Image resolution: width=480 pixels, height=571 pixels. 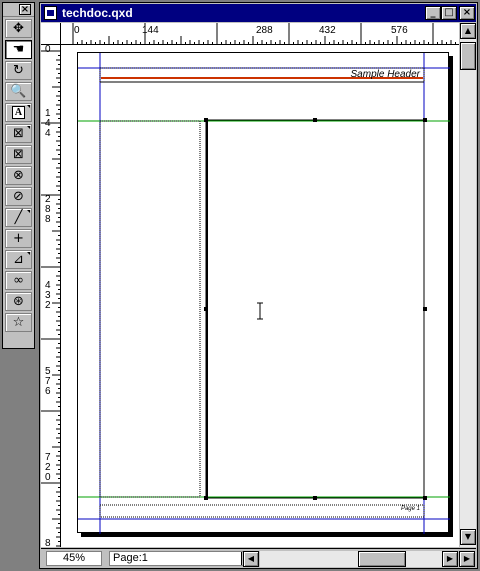 I want to click on text-box-tool-icon: A, so click(x=18, y=112).